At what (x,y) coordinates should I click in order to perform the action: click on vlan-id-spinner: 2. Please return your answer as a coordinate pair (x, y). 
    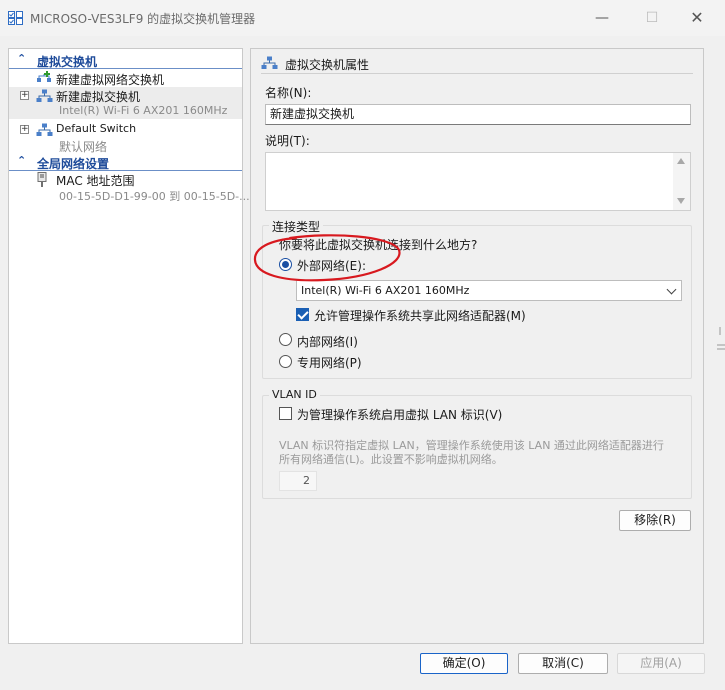
    Looking at the image, I should click on (298, 481).